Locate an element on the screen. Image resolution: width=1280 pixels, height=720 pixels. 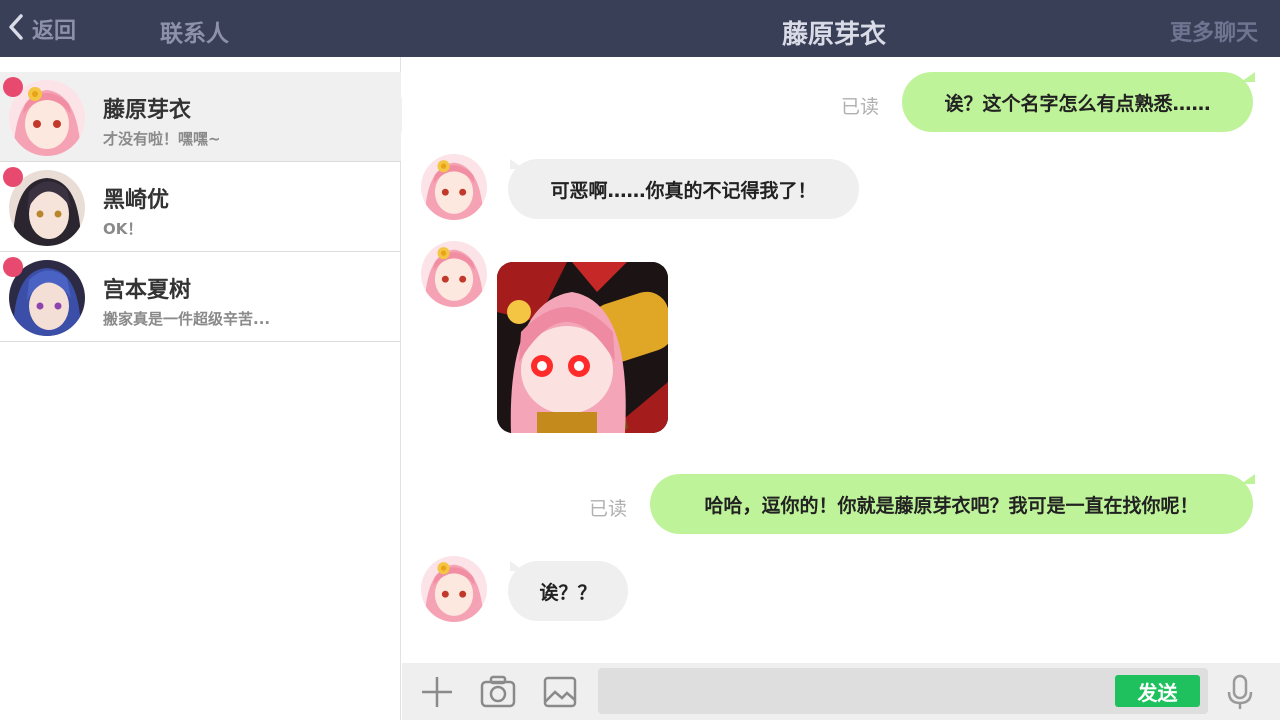
contact-item-kurosaki-yu: 黑崎优 OK！ is located at coordinates (200, 207).